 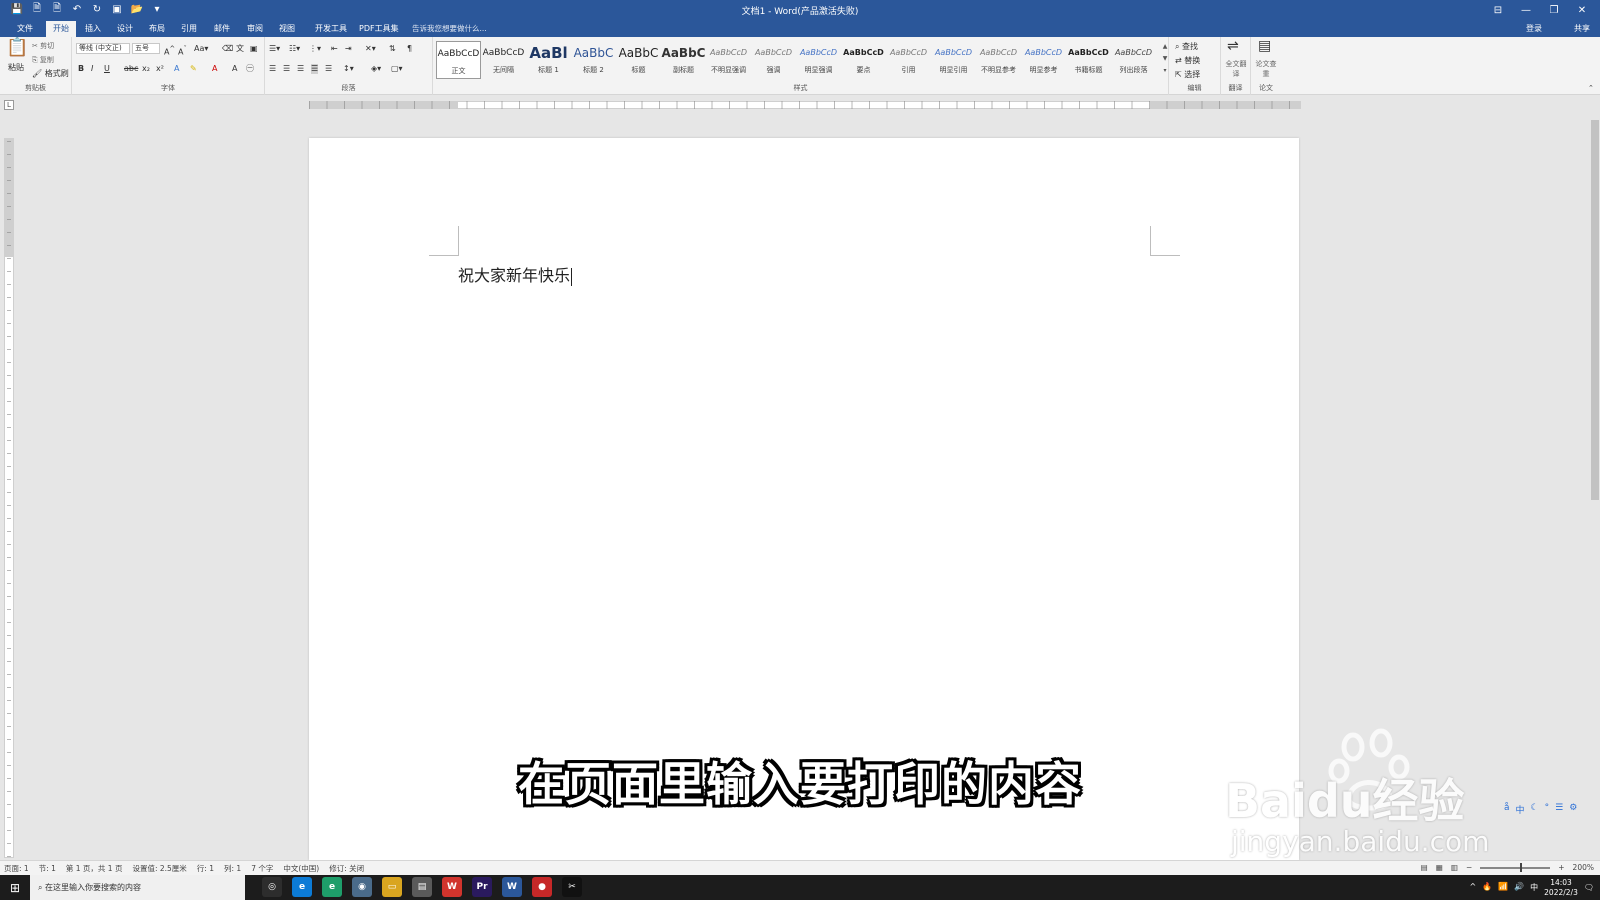 What do you see at coordinates (301, 868) in the screenshot?
I see `status-item: 中文(中国)` at bounding box center [301, 868].